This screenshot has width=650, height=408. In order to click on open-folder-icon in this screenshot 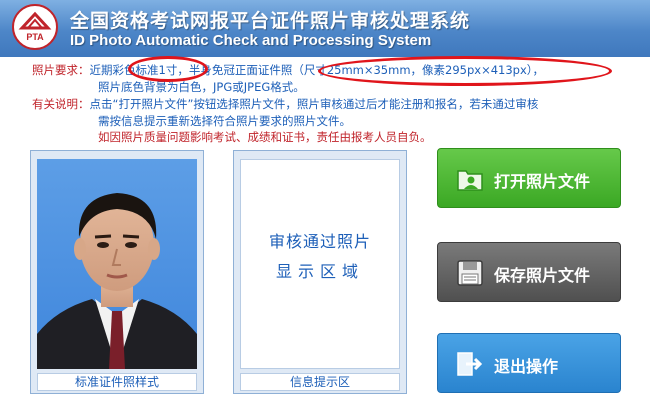, I will do `click(470, 180)`.